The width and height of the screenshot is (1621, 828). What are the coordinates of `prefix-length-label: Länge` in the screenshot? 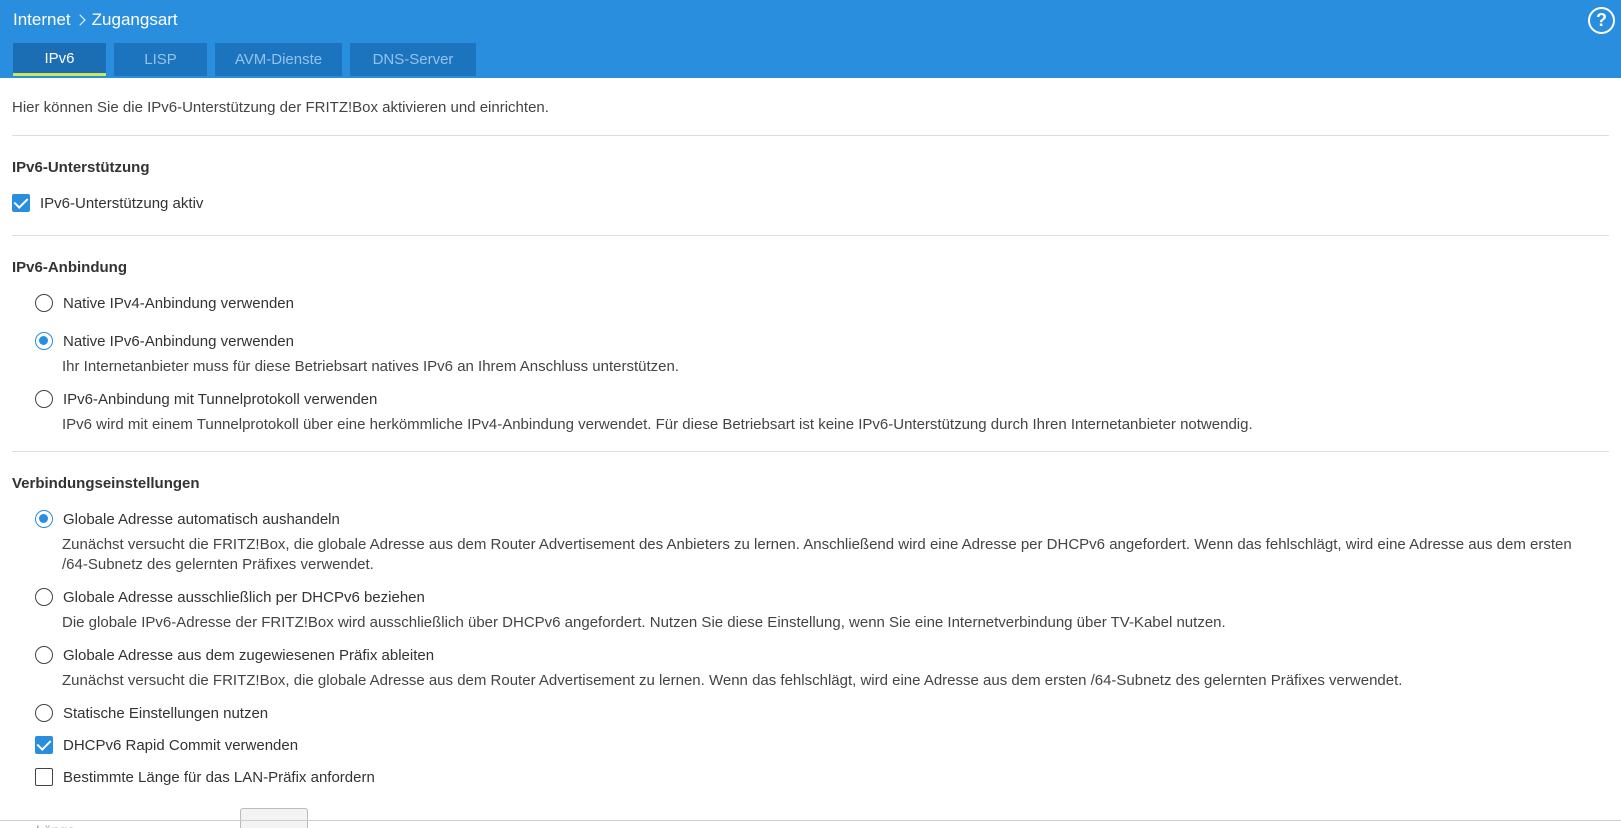 It's located at (55, 825).